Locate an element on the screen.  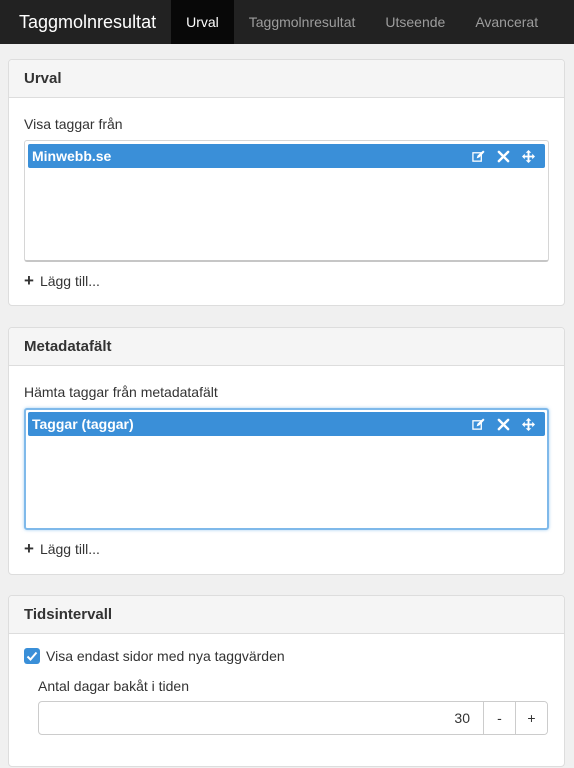
checkmark-icon is located at coordinates (32, 656).